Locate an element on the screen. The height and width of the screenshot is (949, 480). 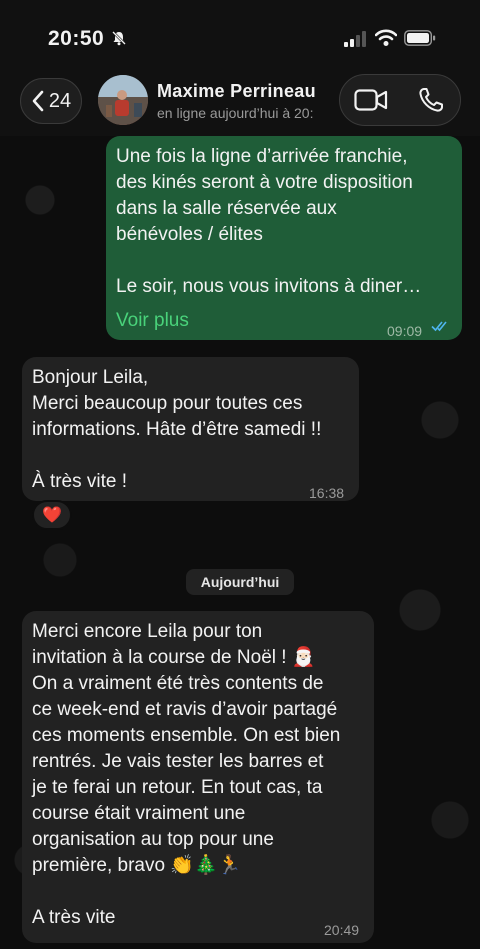
bell-slash-icon is located at coordinates (119, 38).